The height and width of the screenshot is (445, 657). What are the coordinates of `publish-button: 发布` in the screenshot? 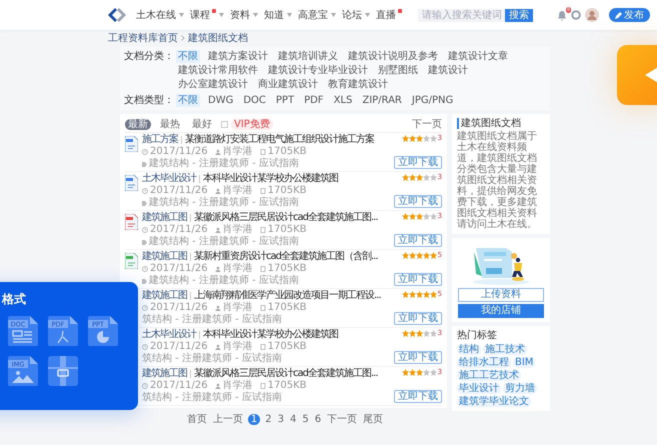 It's located at (629, 15).